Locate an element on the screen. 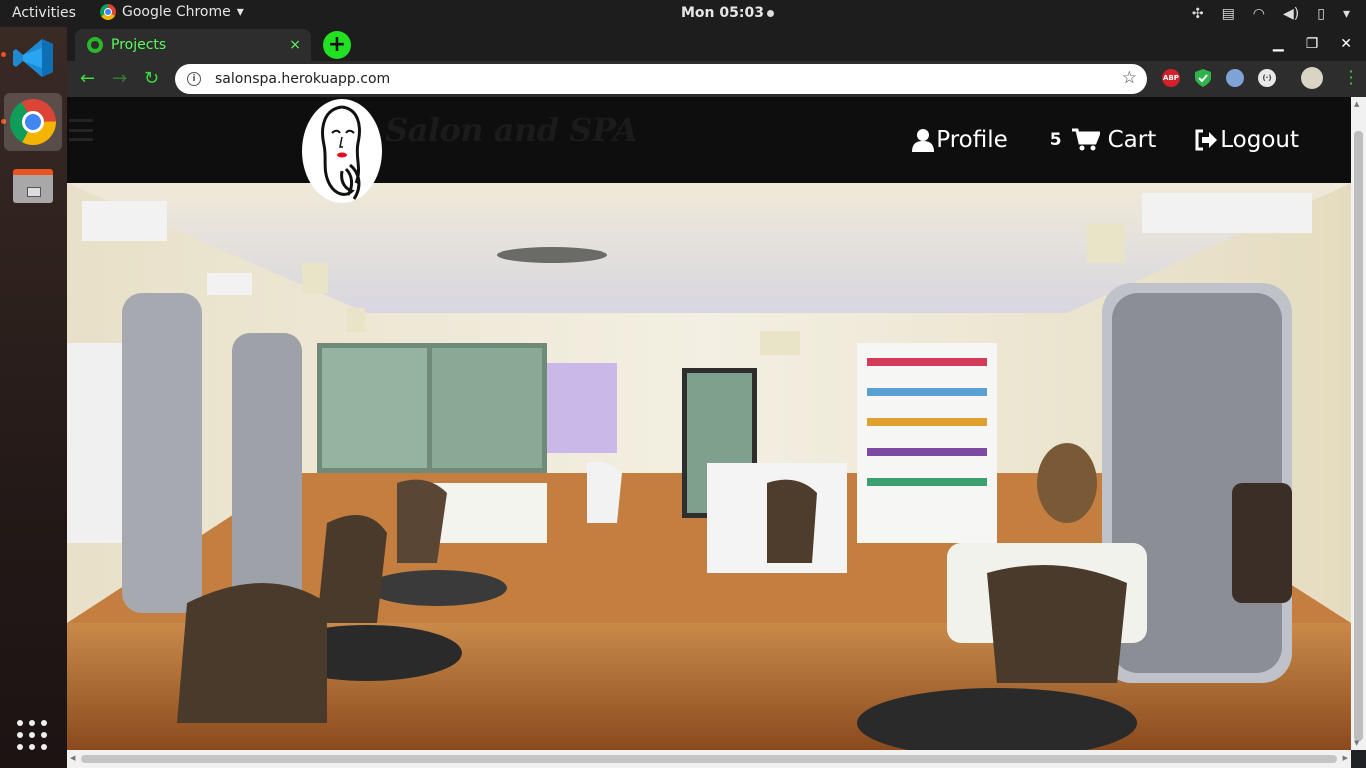 This screenshot has width=1366, height=768. user-icon is located at coordinates (923, 140).